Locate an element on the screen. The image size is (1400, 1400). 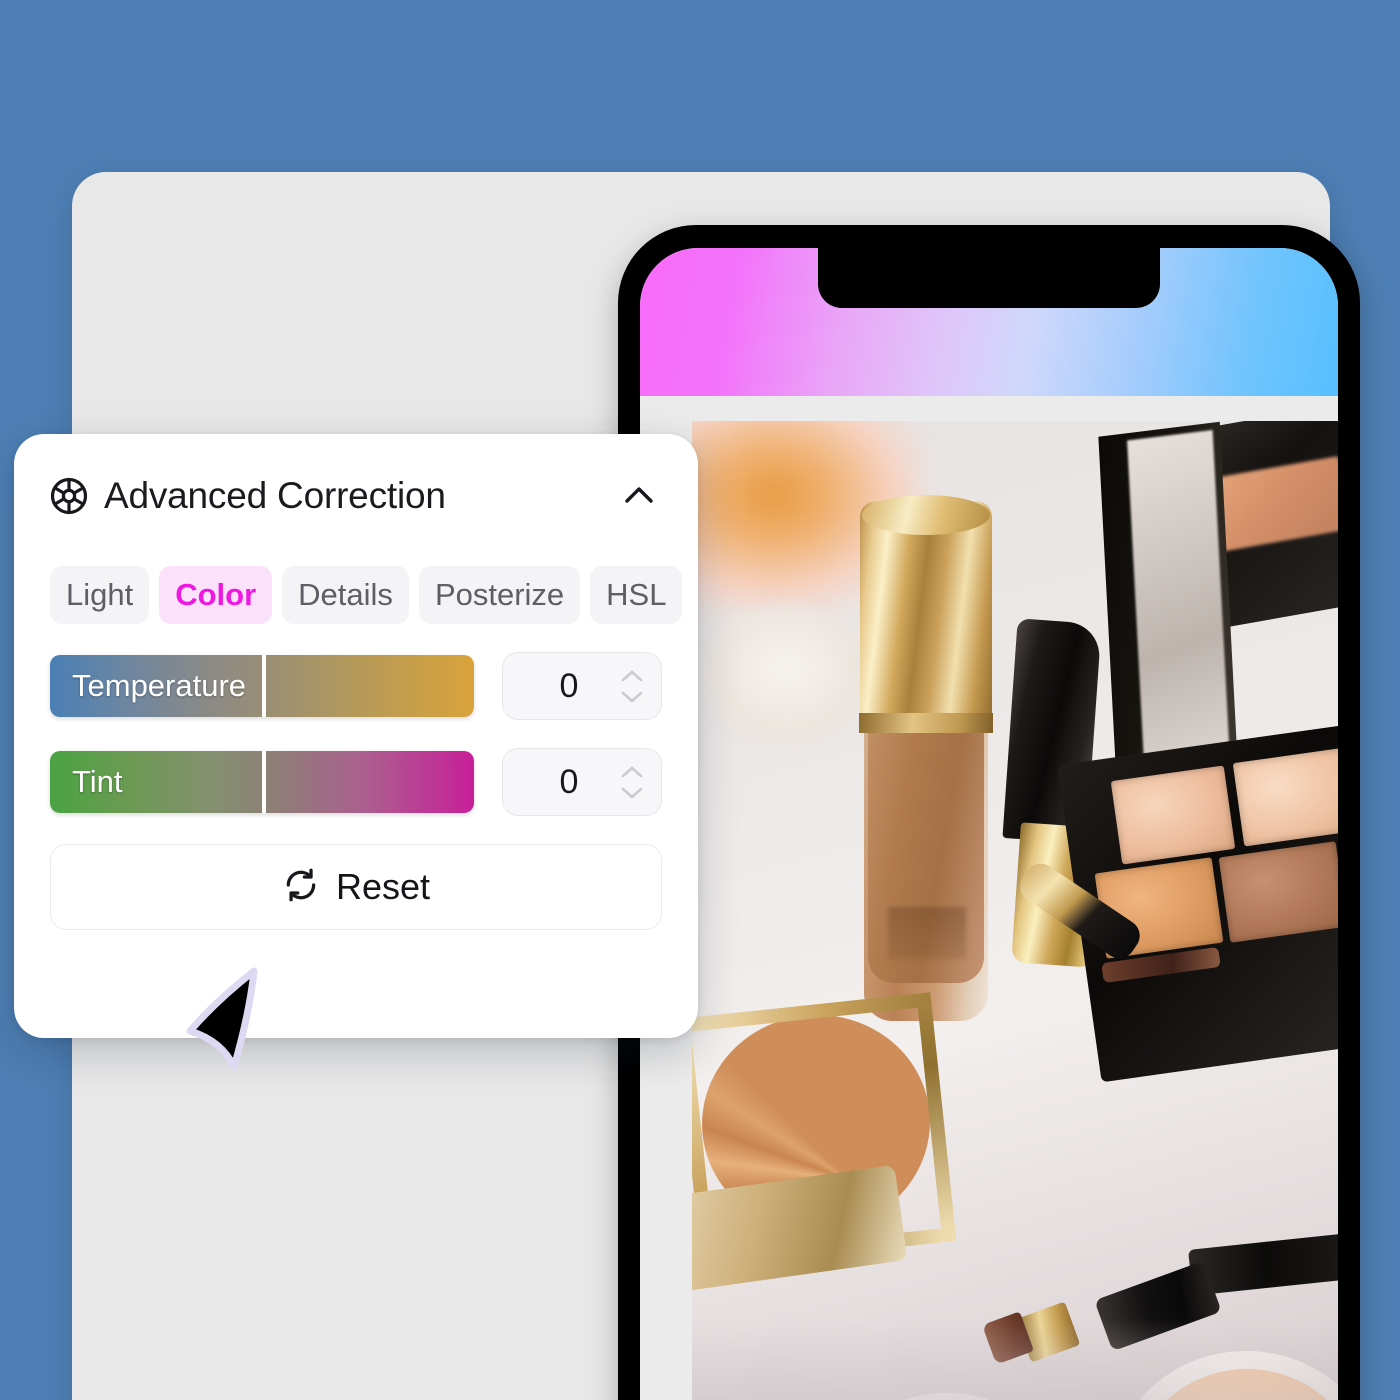
tint-stepper: 0 is located at coordinates (582, 782).